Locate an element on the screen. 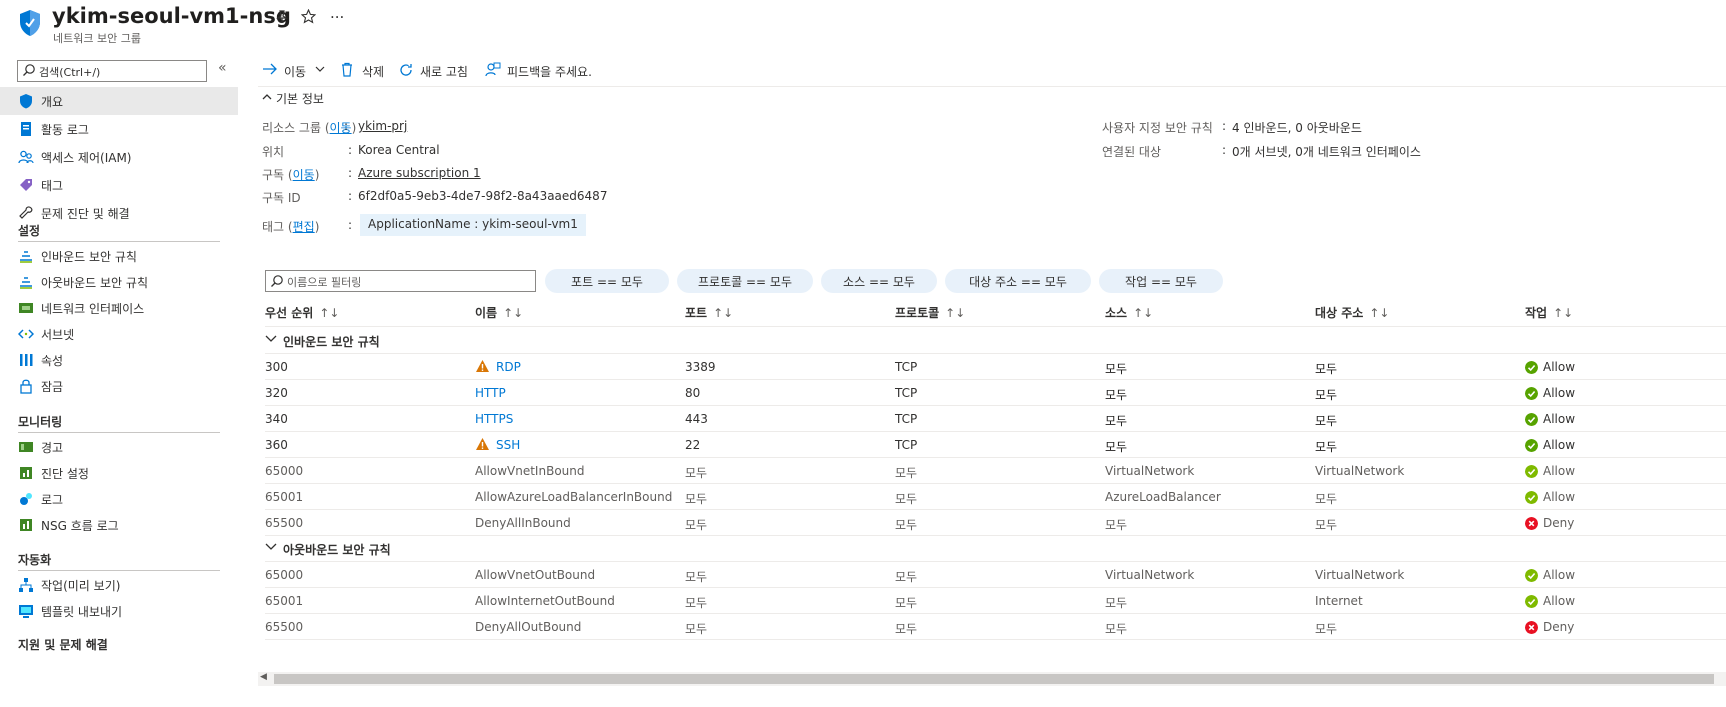  column-header-label: 작업 is located at coordinates (1536, 313).